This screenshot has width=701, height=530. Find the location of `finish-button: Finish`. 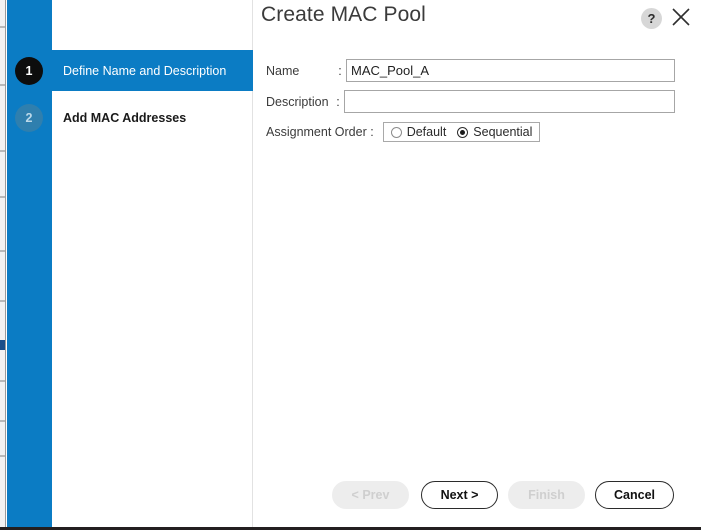

finish-button: Finish is located at coordinates (546, 495).